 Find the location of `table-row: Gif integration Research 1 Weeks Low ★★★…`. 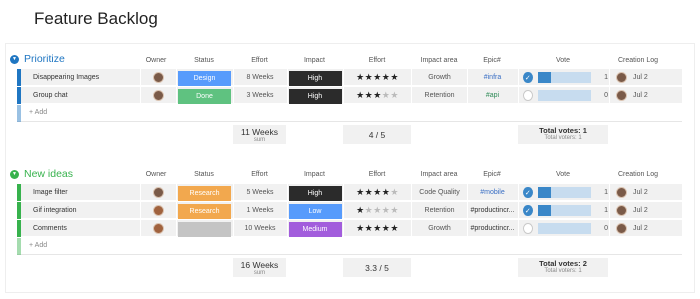

table-row: Gif integration Research 1 Weeks Low ★★★… is located at coordinates (349, 210).